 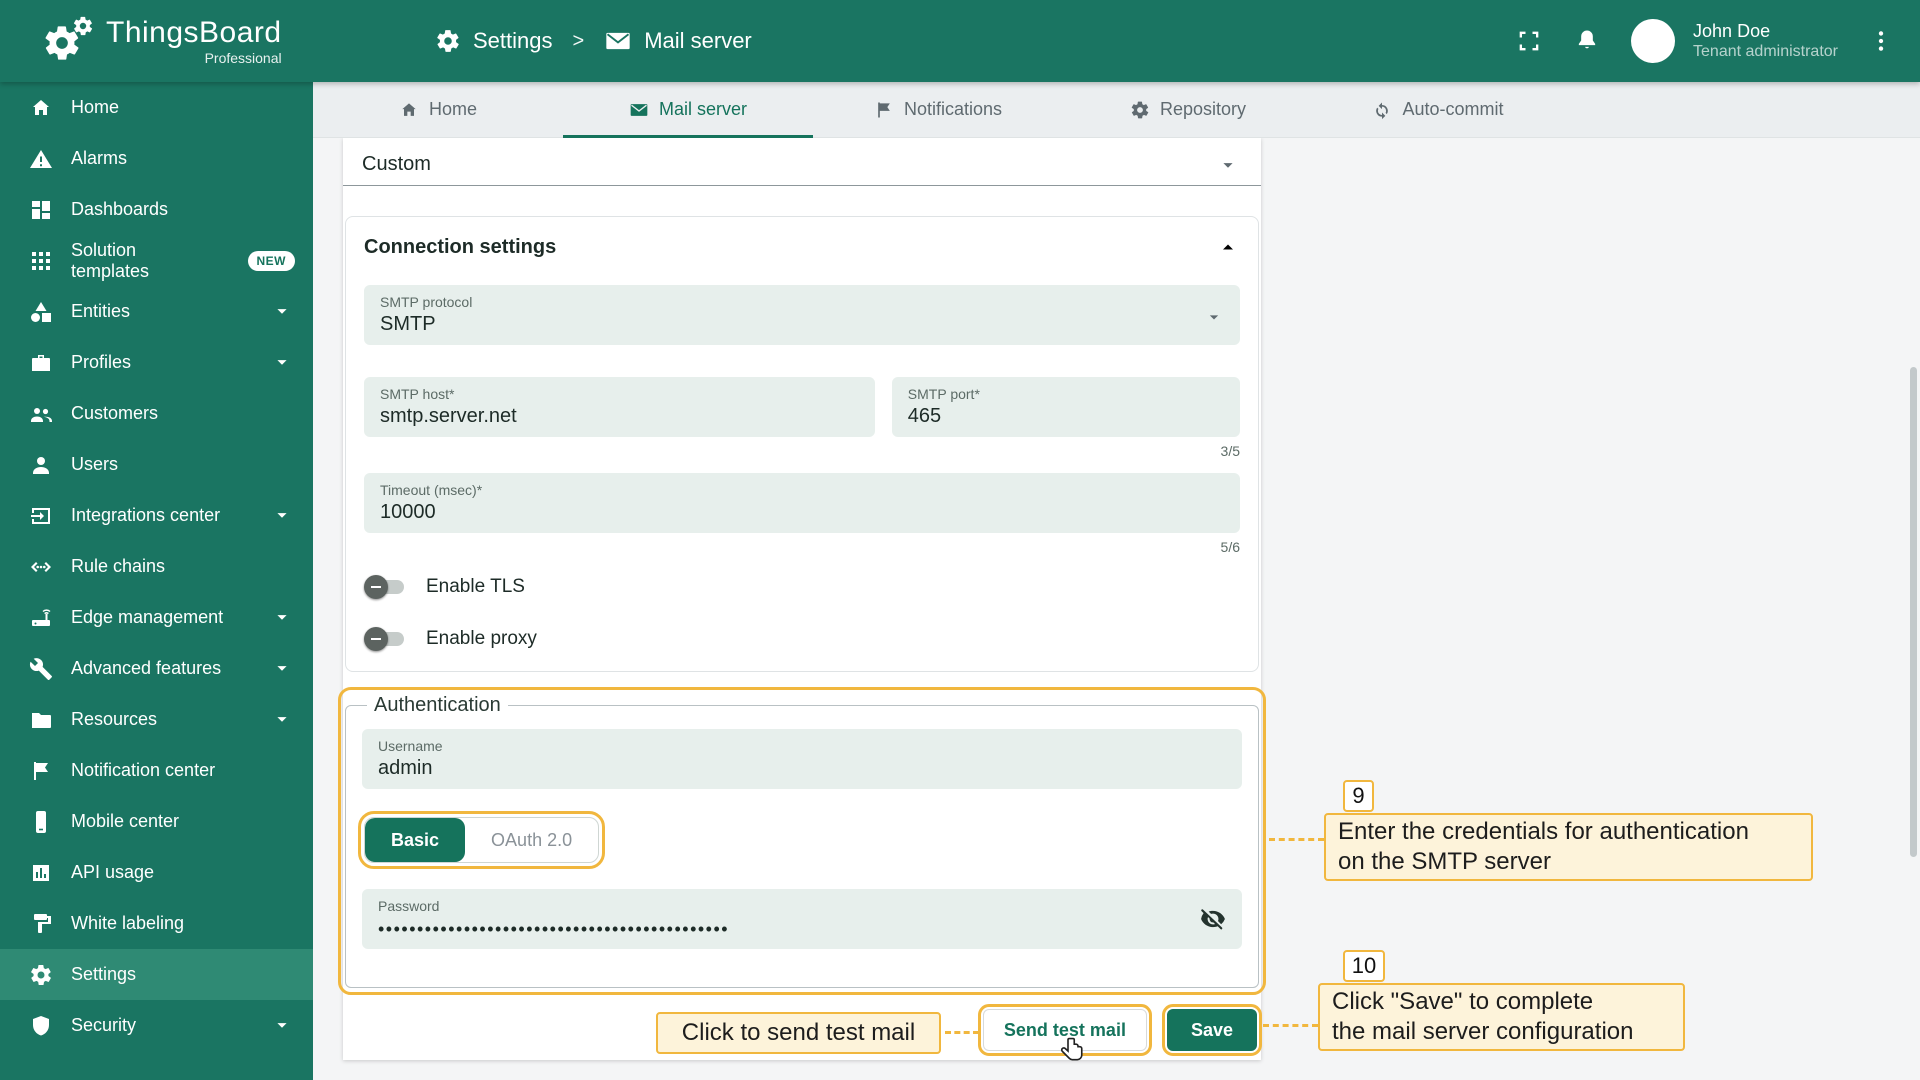 What do you see at coordinates (156, 719) in the screenshot?
I see `sidebar-item-resources: Resources` at bounding box center [156, 719].